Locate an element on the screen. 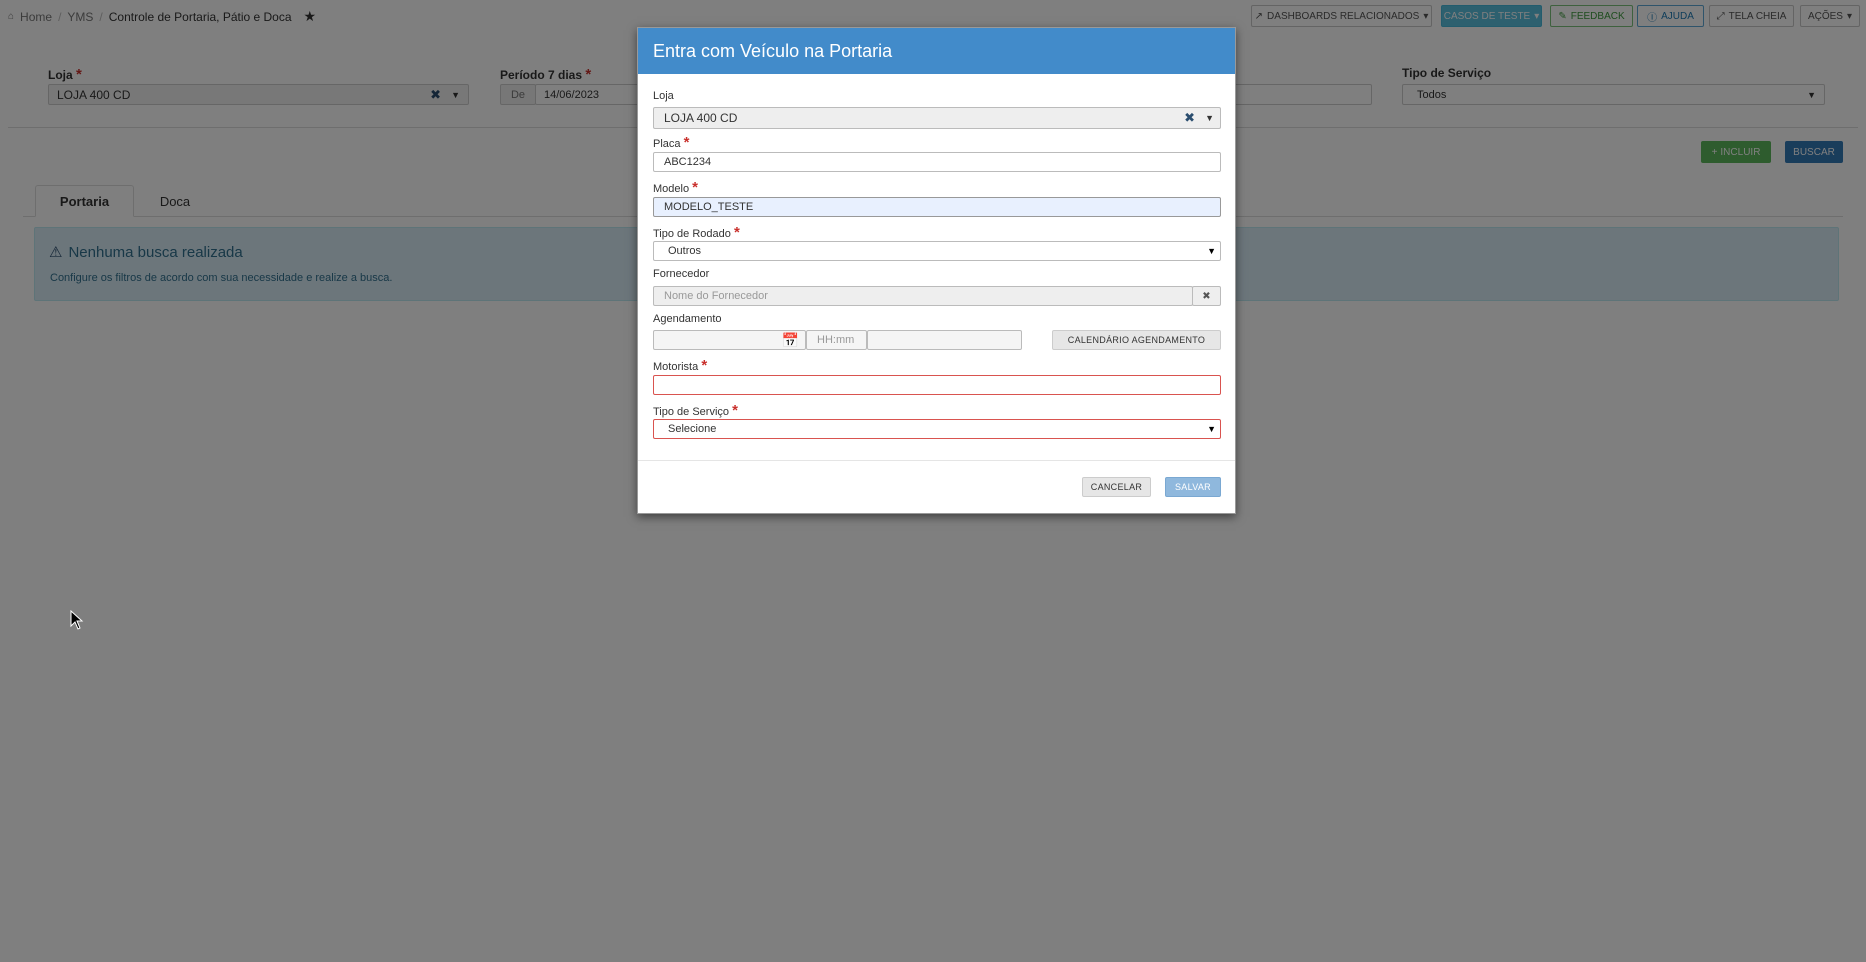 Image resolution: width=1866 pixels, height=962 pixels. modal-placa-input: ABC1234 is located at coordinates (937, 162).